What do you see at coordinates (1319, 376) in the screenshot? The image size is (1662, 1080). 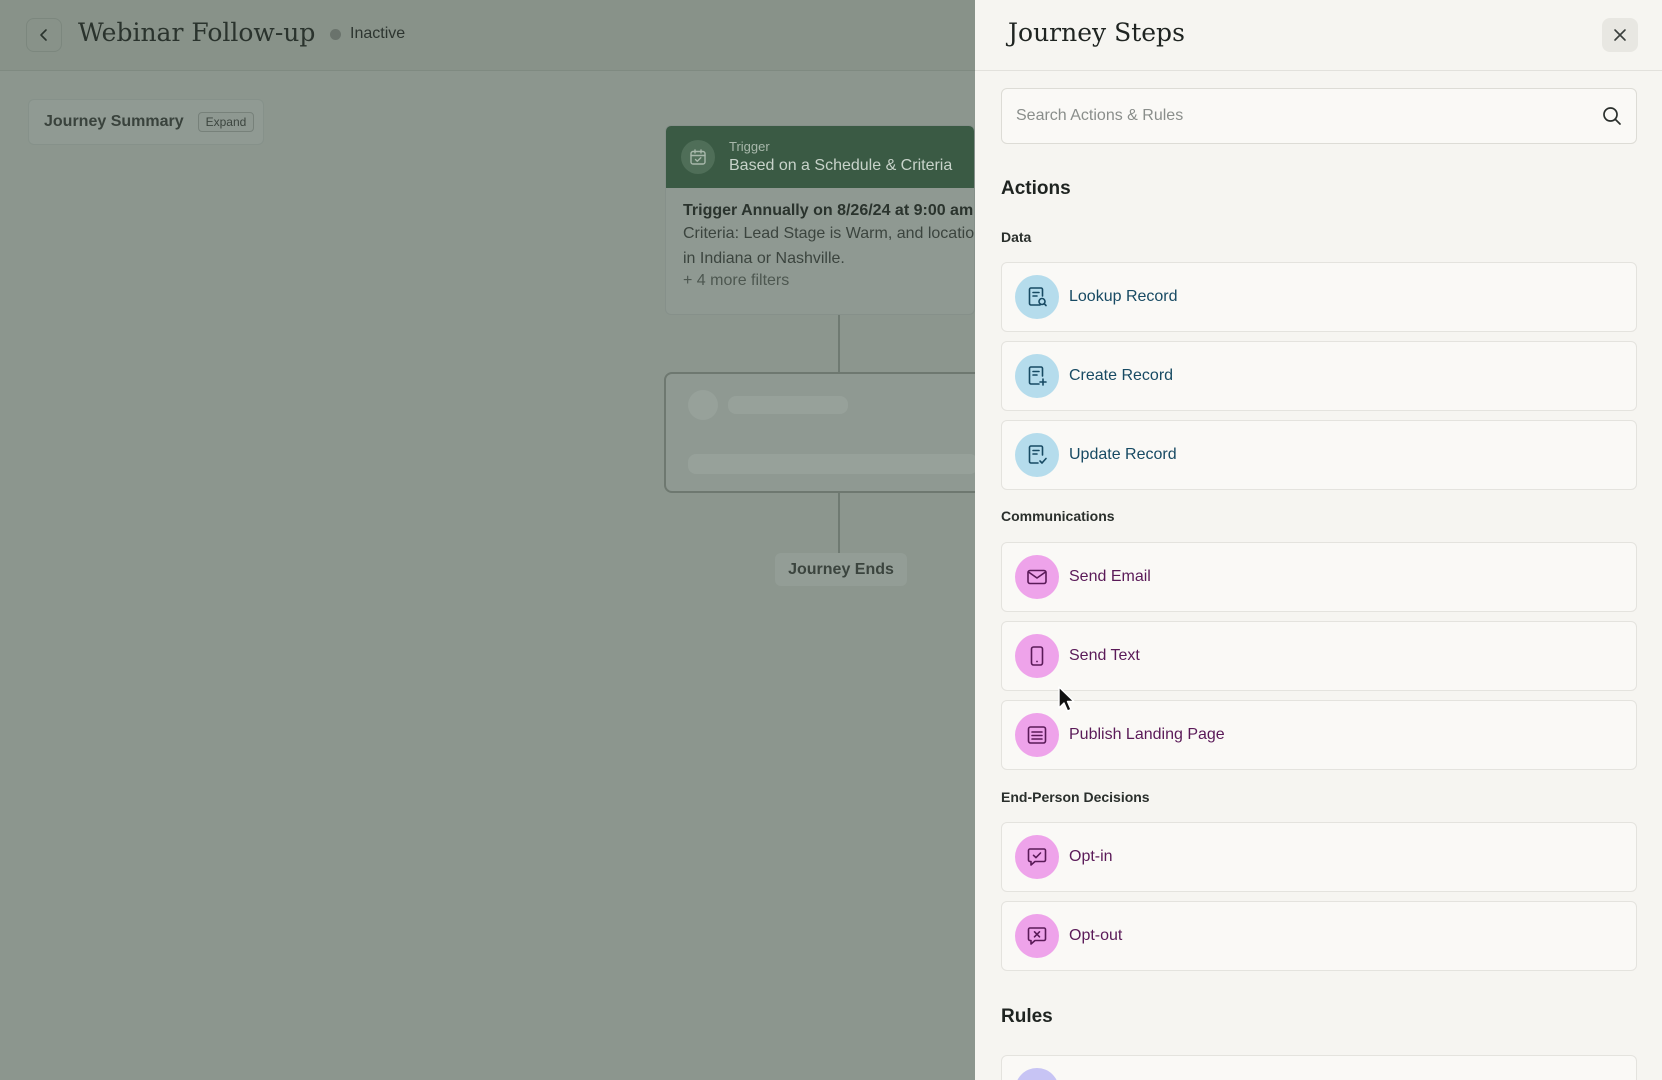 I see `action-create-record: Create Record` at bounding box center [1319, 376].